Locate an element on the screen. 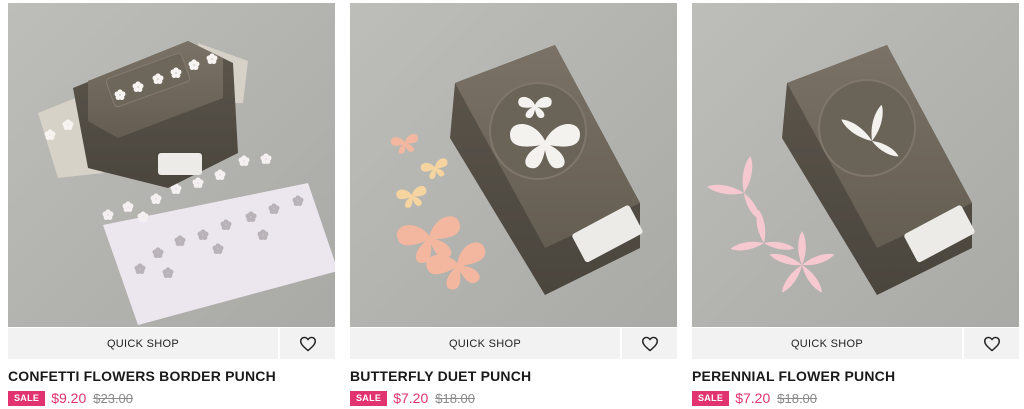 This screenshot has width=1024, height=409. price-row: SALE $9.20 $23.00 is located at coordinates (70, 398).